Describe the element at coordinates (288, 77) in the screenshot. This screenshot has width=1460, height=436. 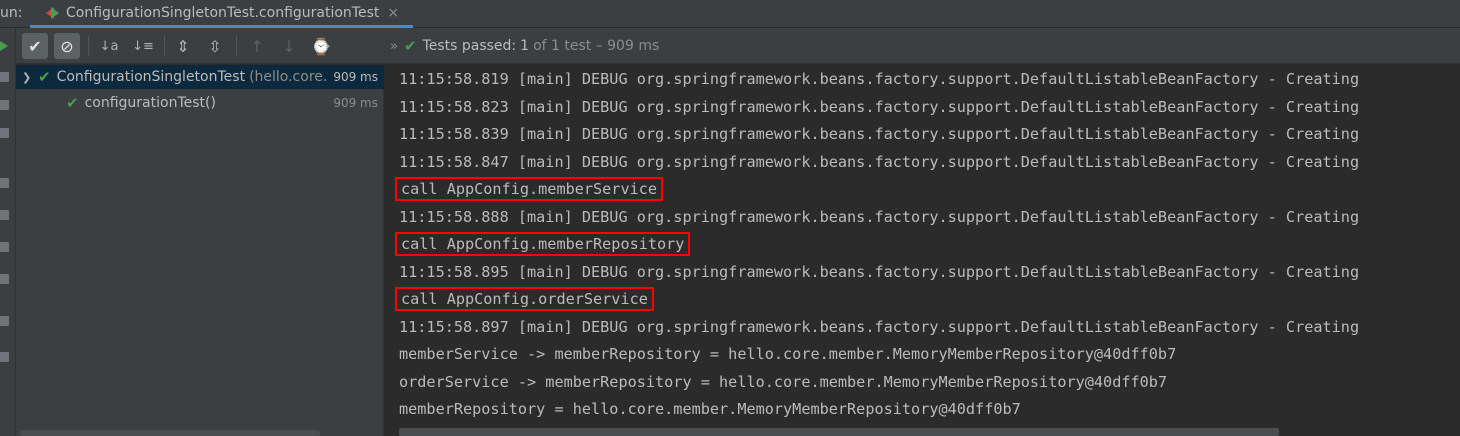
I see `tree-node-package: (hello.core.` at that location.